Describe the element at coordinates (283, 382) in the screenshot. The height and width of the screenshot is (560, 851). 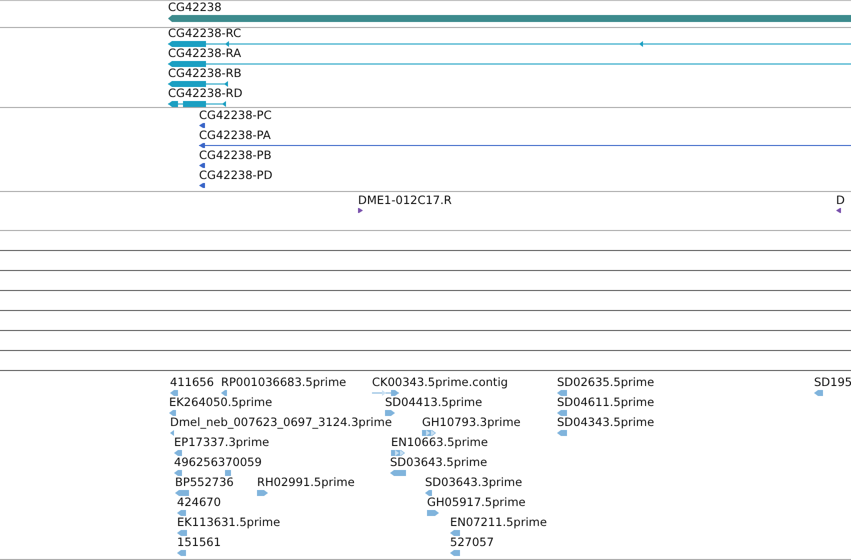
I see `feature-label: RP001036683.5prime` at that location.